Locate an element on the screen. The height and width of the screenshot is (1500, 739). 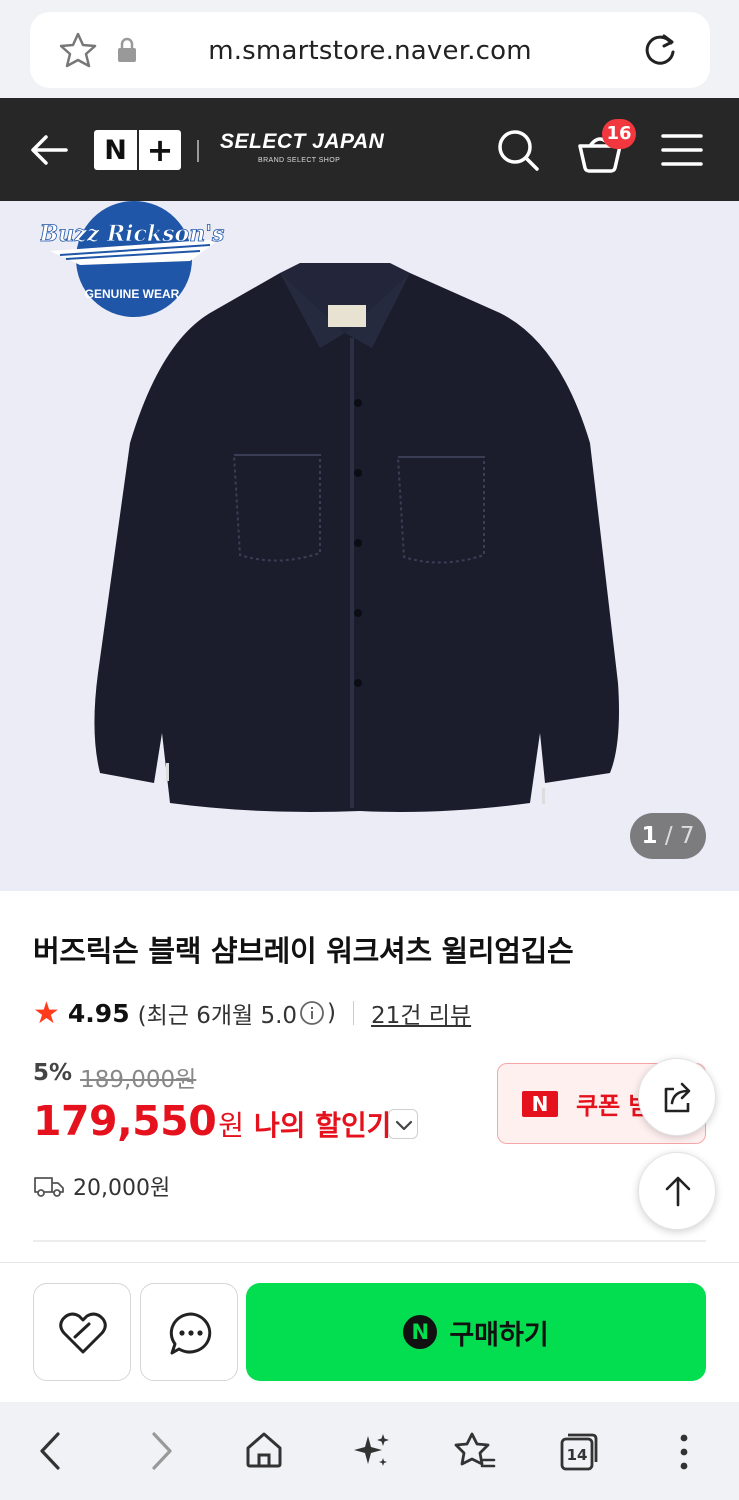
arrow-up-icon is located at coordinates (678, 1191).